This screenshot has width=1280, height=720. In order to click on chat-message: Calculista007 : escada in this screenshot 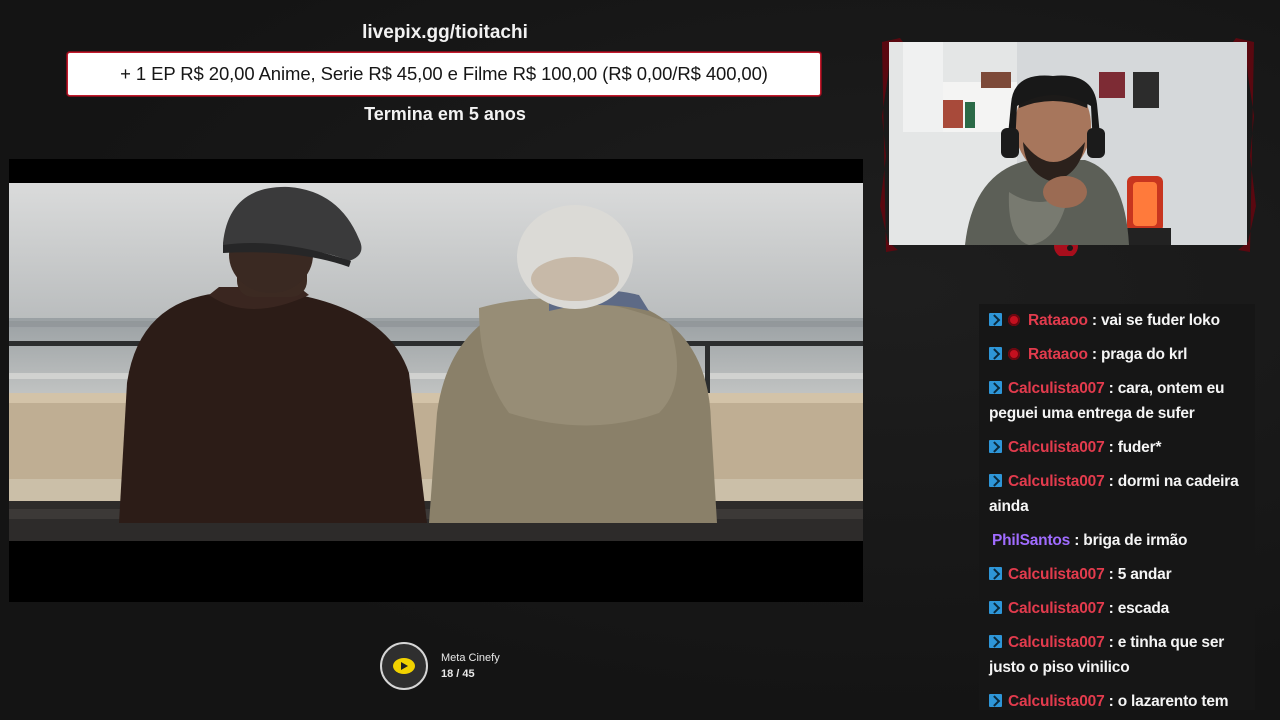, I will do `click(1117, 609)`.